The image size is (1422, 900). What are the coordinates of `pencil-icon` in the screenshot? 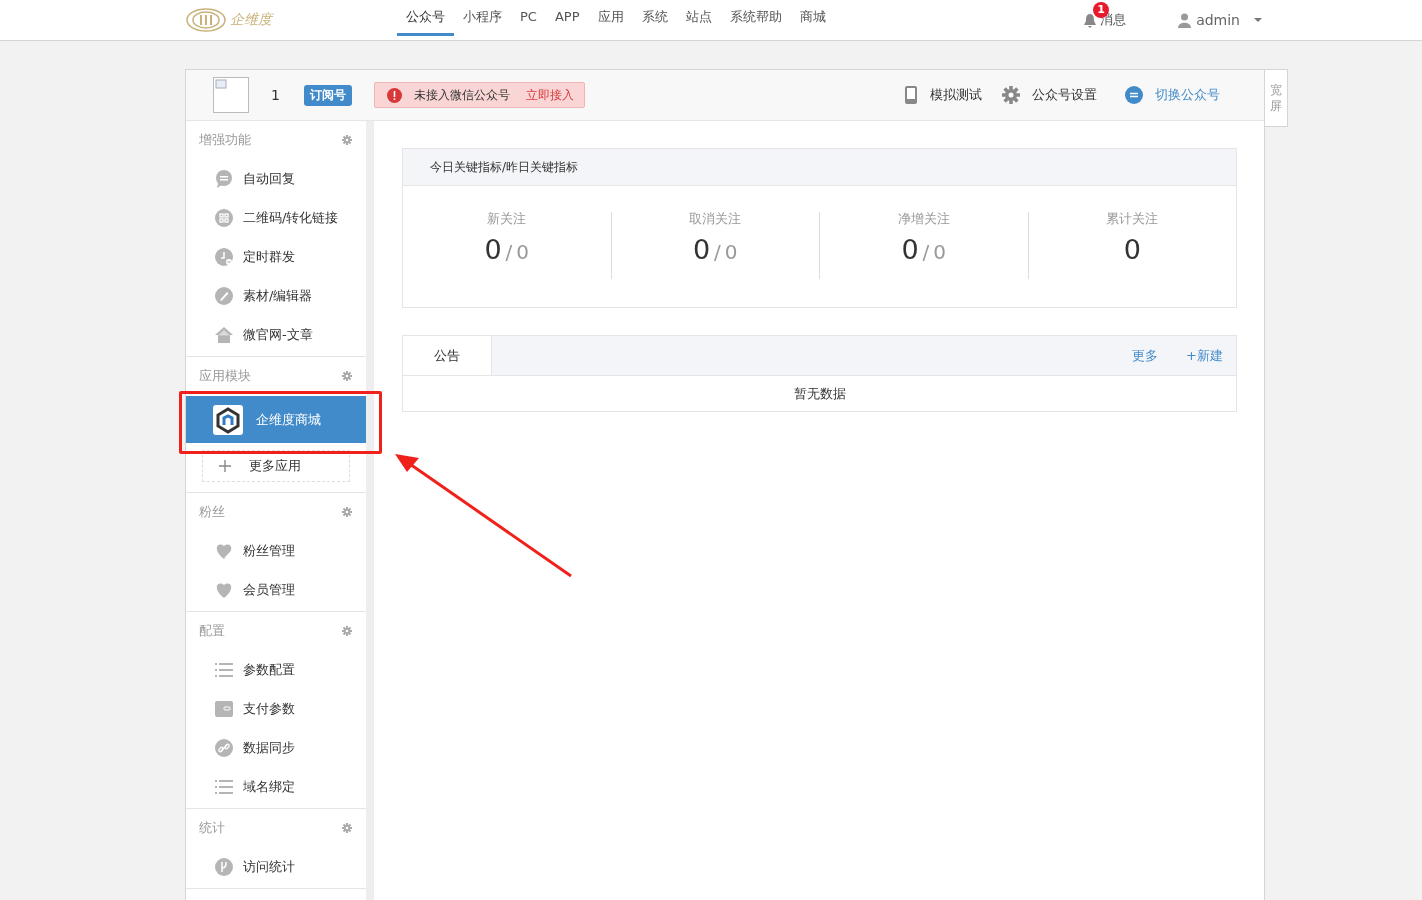 It's located at (224, 295).